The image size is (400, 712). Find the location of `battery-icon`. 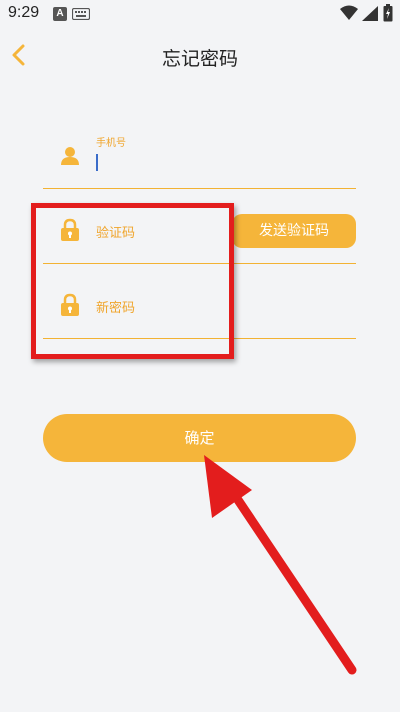

battery-icon is located at coordinates (388, 13).